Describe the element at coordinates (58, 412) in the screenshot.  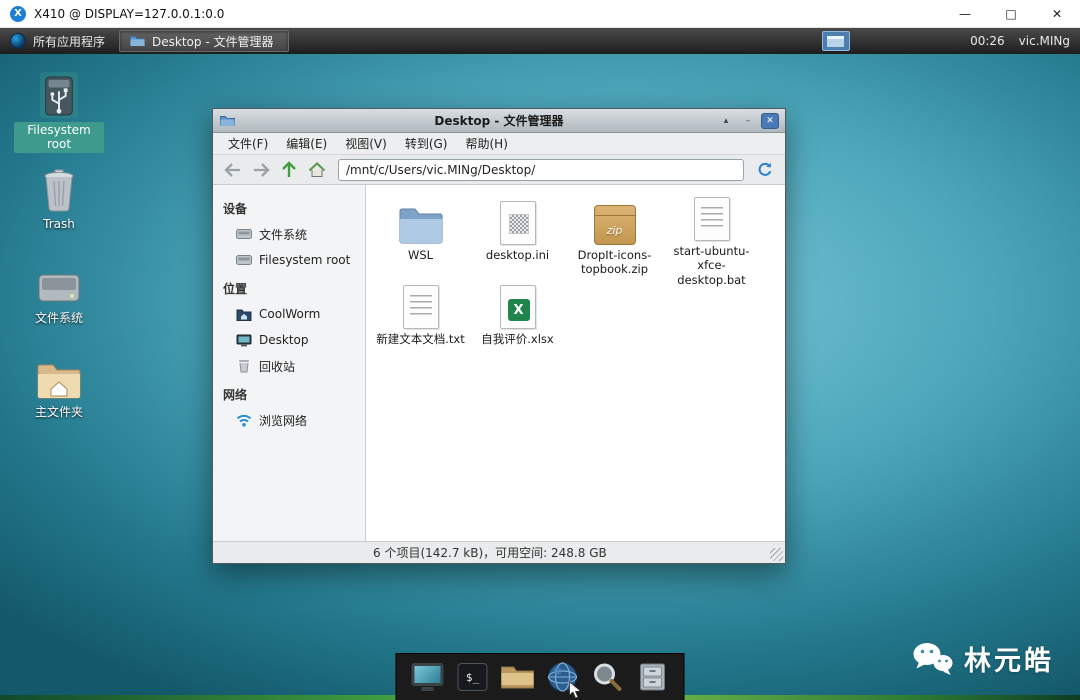
I see `desktop-icon-label: 主文件夹` at that location.